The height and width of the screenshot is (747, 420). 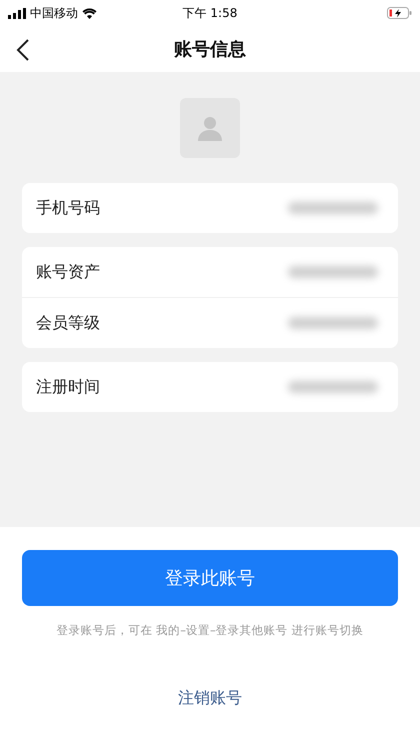 I want to click on back-icon, so click(x=23, y=50).